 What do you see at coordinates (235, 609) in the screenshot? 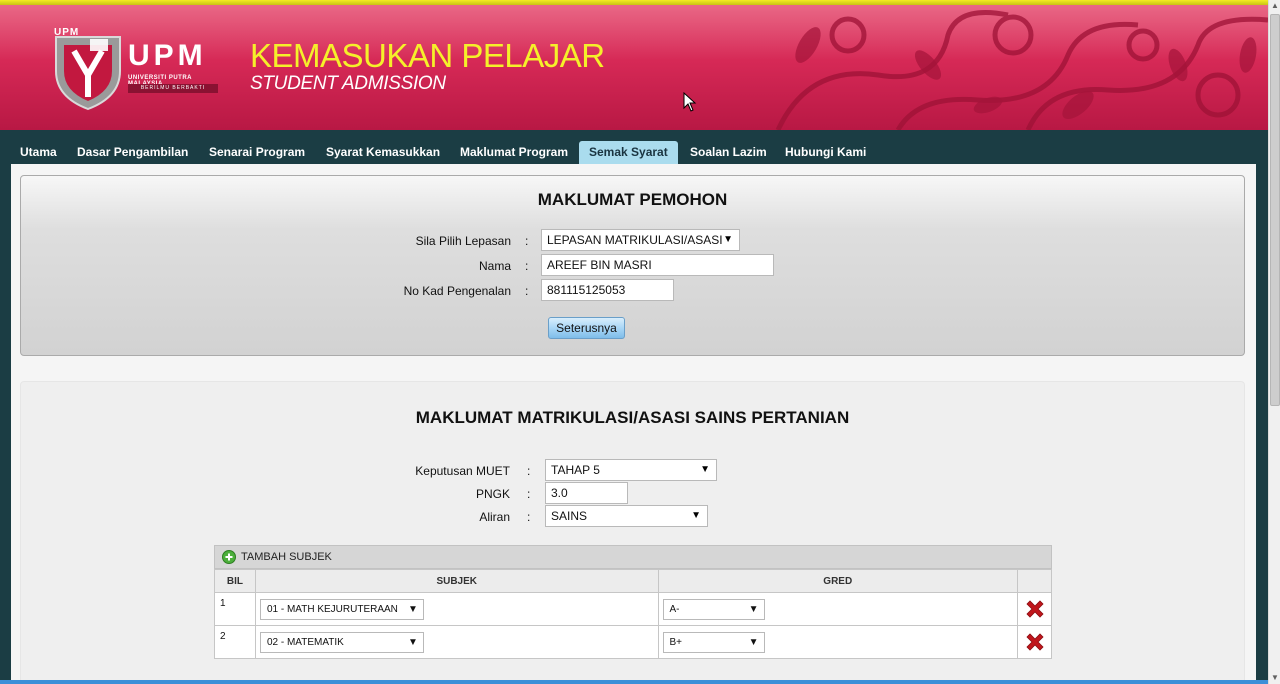
I see `row-bil: 1` at bounding box center [235, 609].